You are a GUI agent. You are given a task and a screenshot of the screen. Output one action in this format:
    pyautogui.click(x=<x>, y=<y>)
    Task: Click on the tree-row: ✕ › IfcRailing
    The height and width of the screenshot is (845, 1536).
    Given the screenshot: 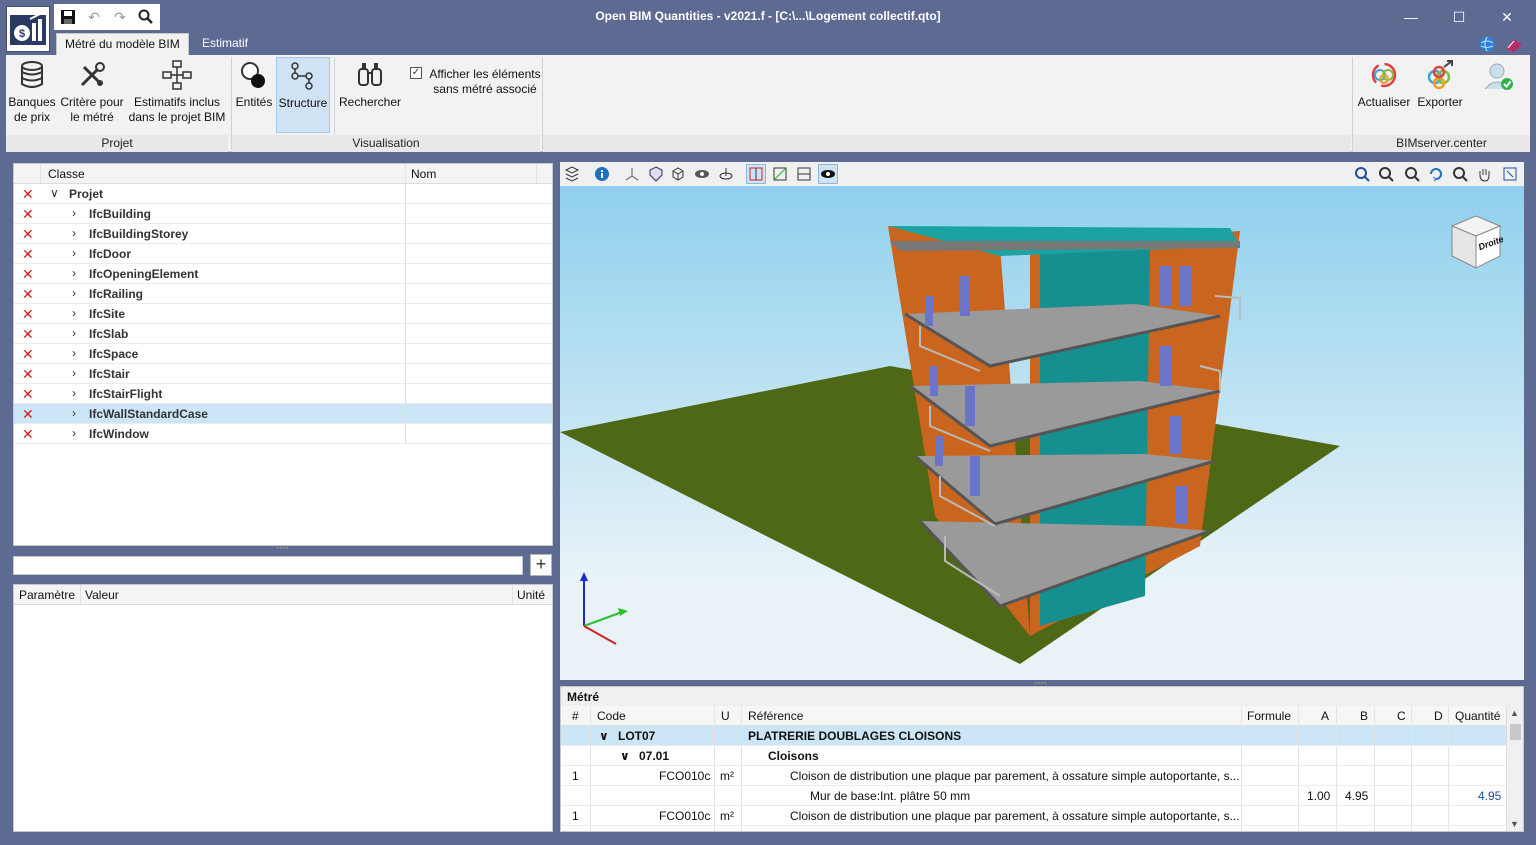 What is the action you would take?
    pyautogui.click(x=283, y=294)
    